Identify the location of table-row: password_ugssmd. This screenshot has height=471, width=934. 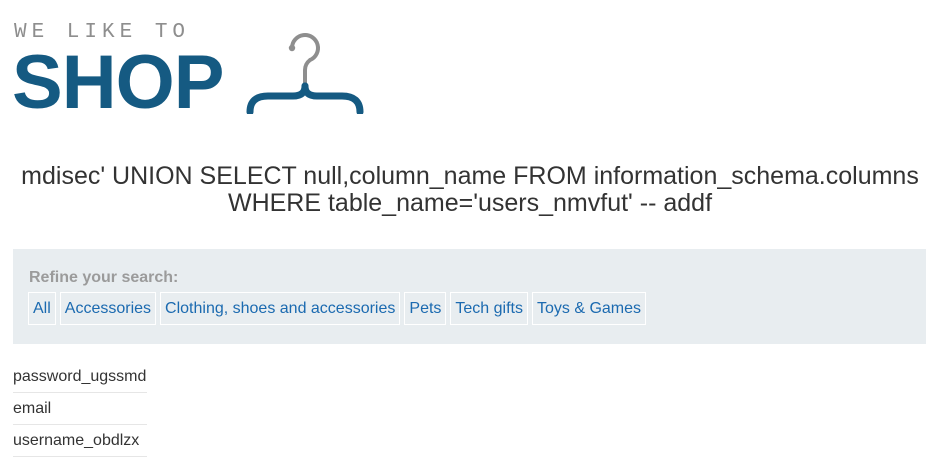
(80, 377).